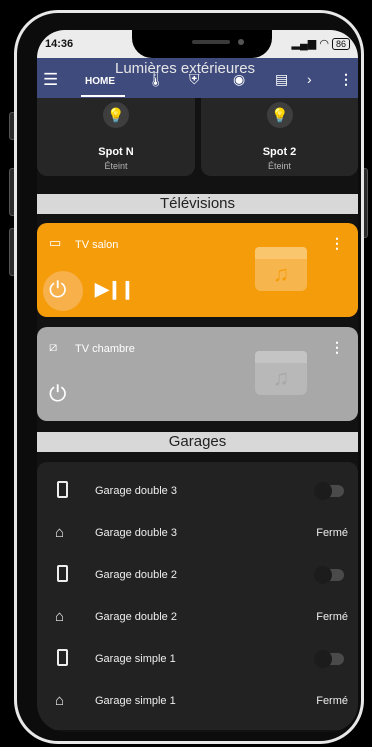 This screenshot has width=372, height=747. Describe the element at coordinates (197, 374) in the screenshot. I see `tv-card-chambre: ⧄ TV chambre ⋮ ⏻ ♫` at that location.